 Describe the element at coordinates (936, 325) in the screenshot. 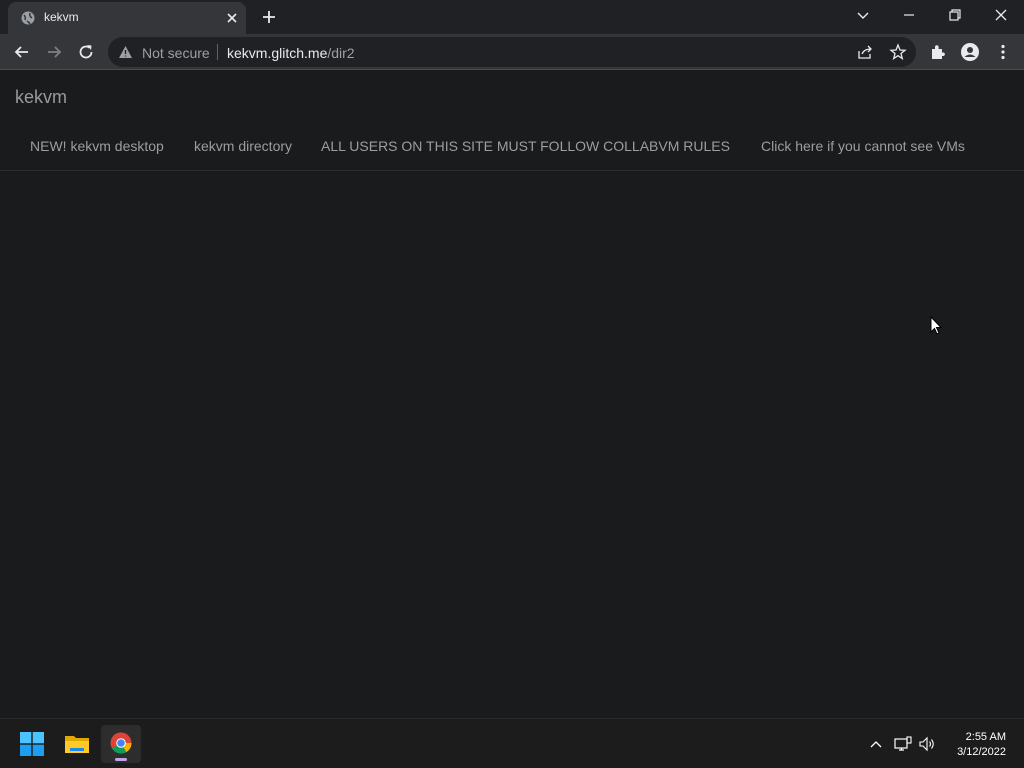

I see `mouse-cursor-icon` at that location.